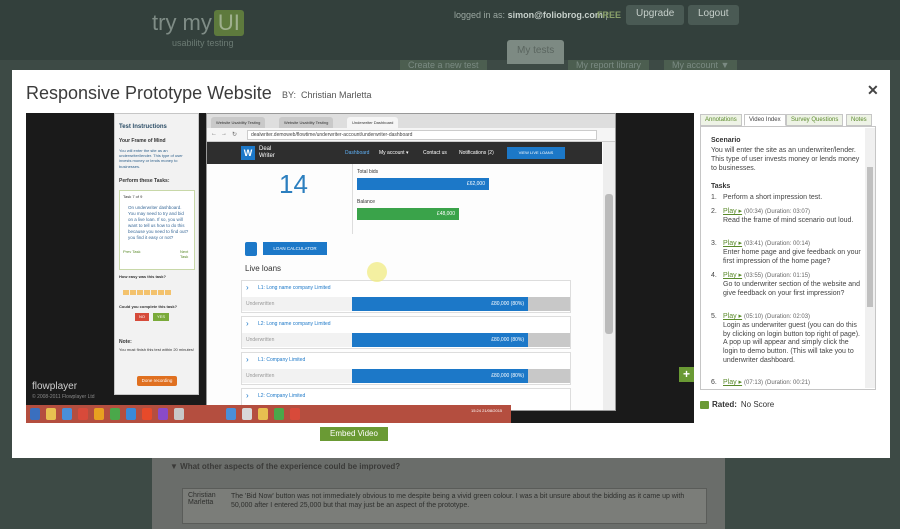  What do you see at coordinates (536, 153) in the screenshot?
I see `view-live-loans-button: VIEW LIVE LOANS` at bounding box center [536, 153].